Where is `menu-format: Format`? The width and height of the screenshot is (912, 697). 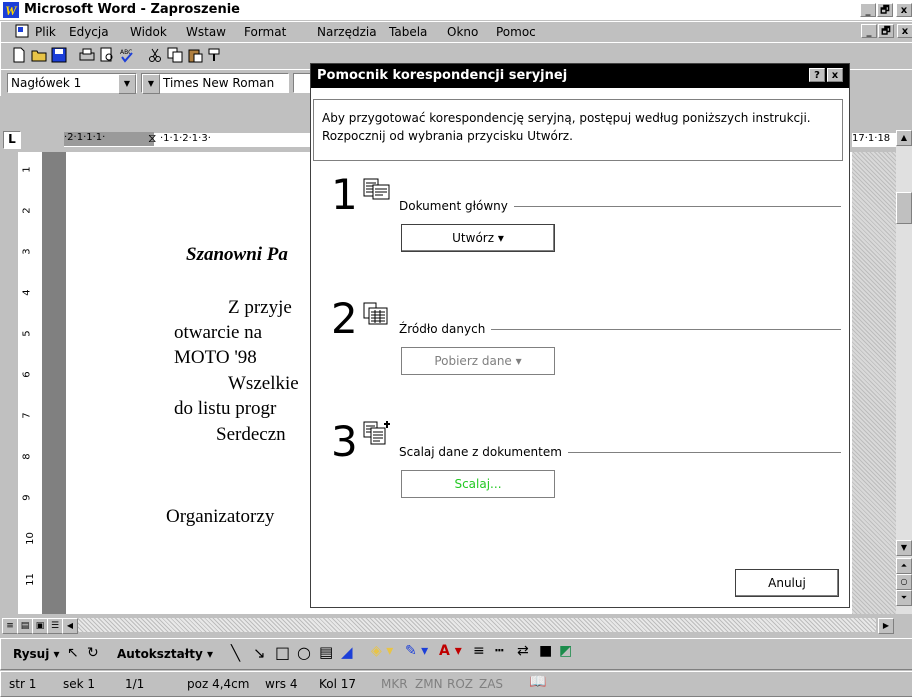
menu-format: Format is located at coordinates (265, 32).